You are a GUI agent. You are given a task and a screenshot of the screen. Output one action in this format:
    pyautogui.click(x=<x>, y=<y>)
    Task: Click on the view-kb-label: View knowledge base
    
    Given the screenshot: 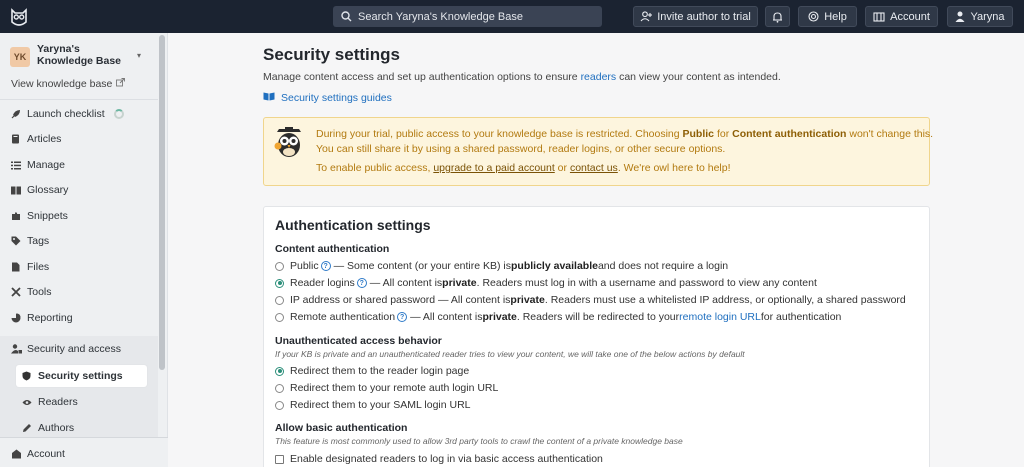 What is the action you would take?
    pyautogui.click(x=62, y=84)
    